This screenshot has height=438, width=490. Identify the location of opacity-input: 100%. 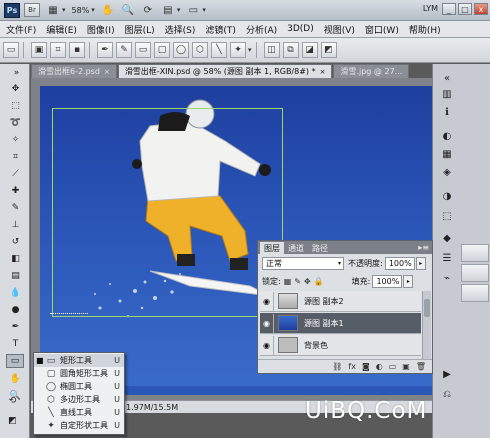
(399, 263).